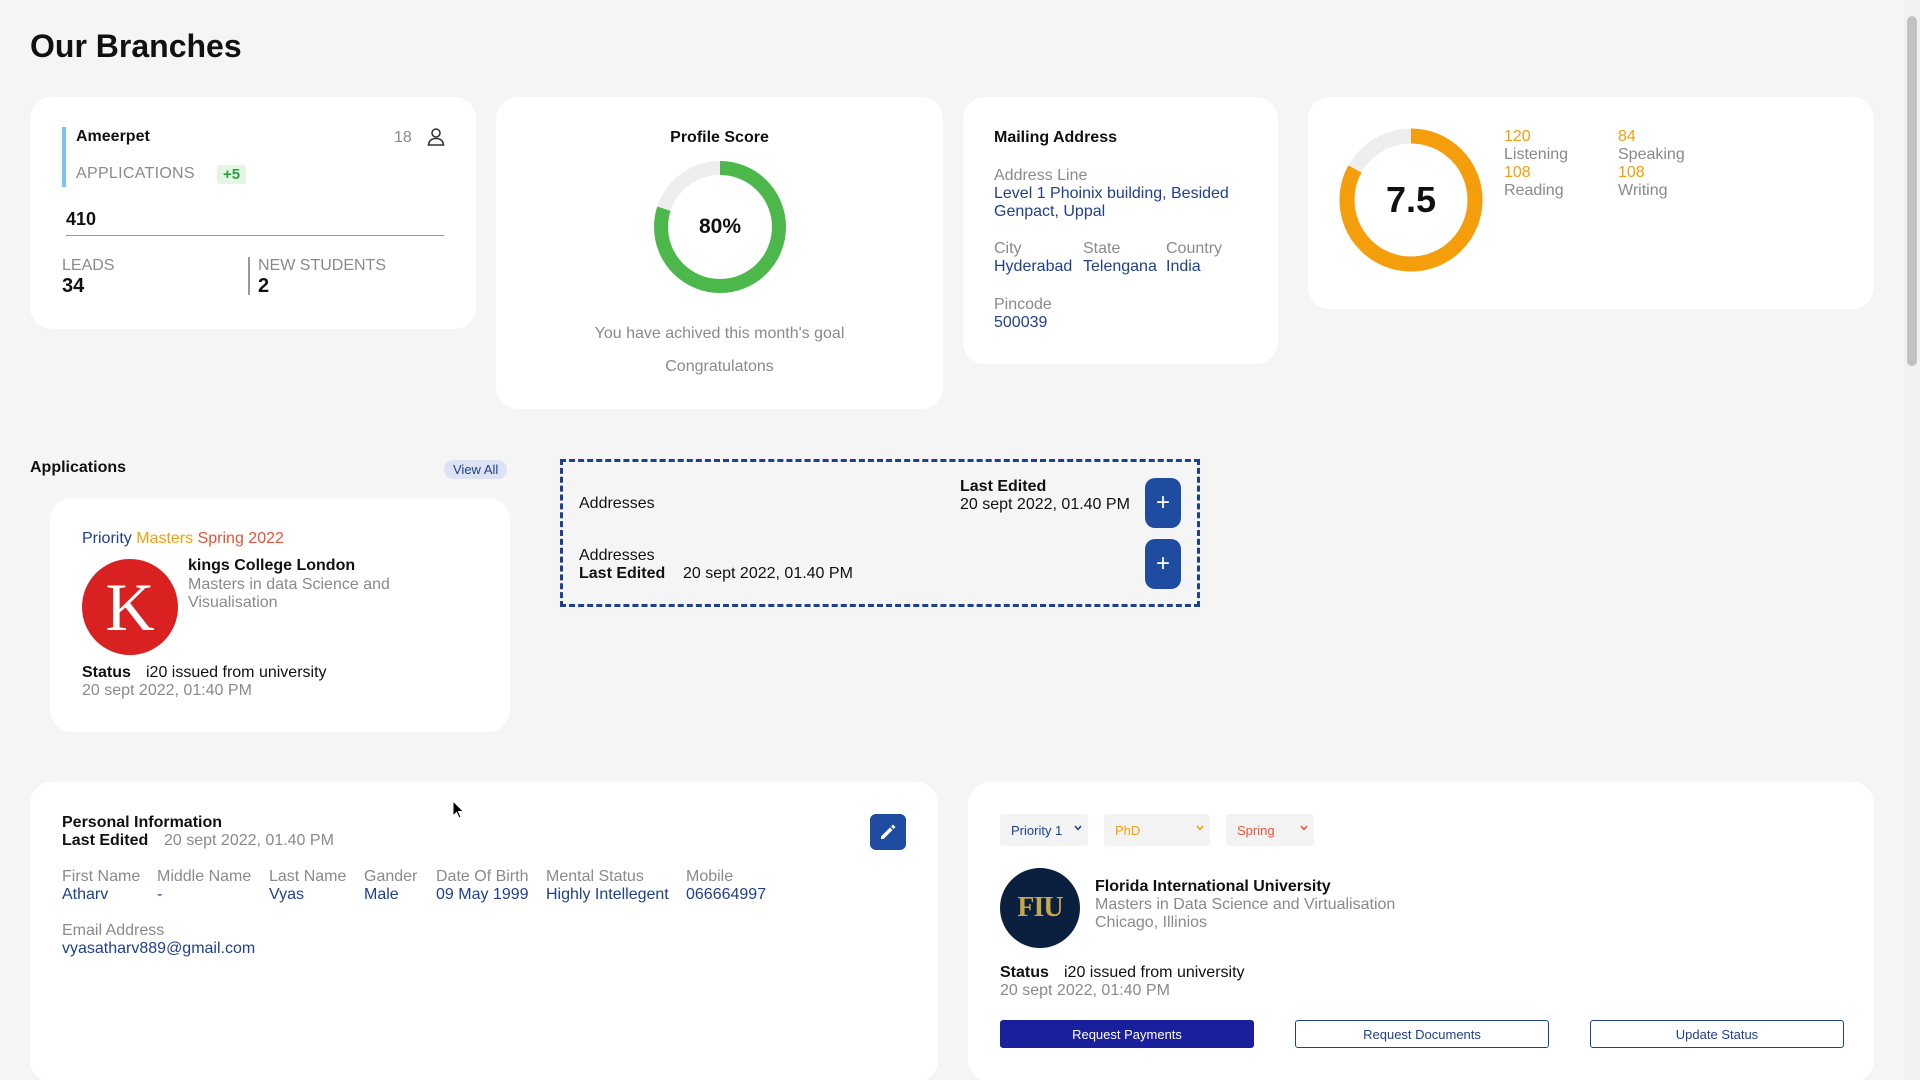 The width and height of the screenshot is (1920, 1080). I want to click on state-value: Telengana, so click(1120, 266).